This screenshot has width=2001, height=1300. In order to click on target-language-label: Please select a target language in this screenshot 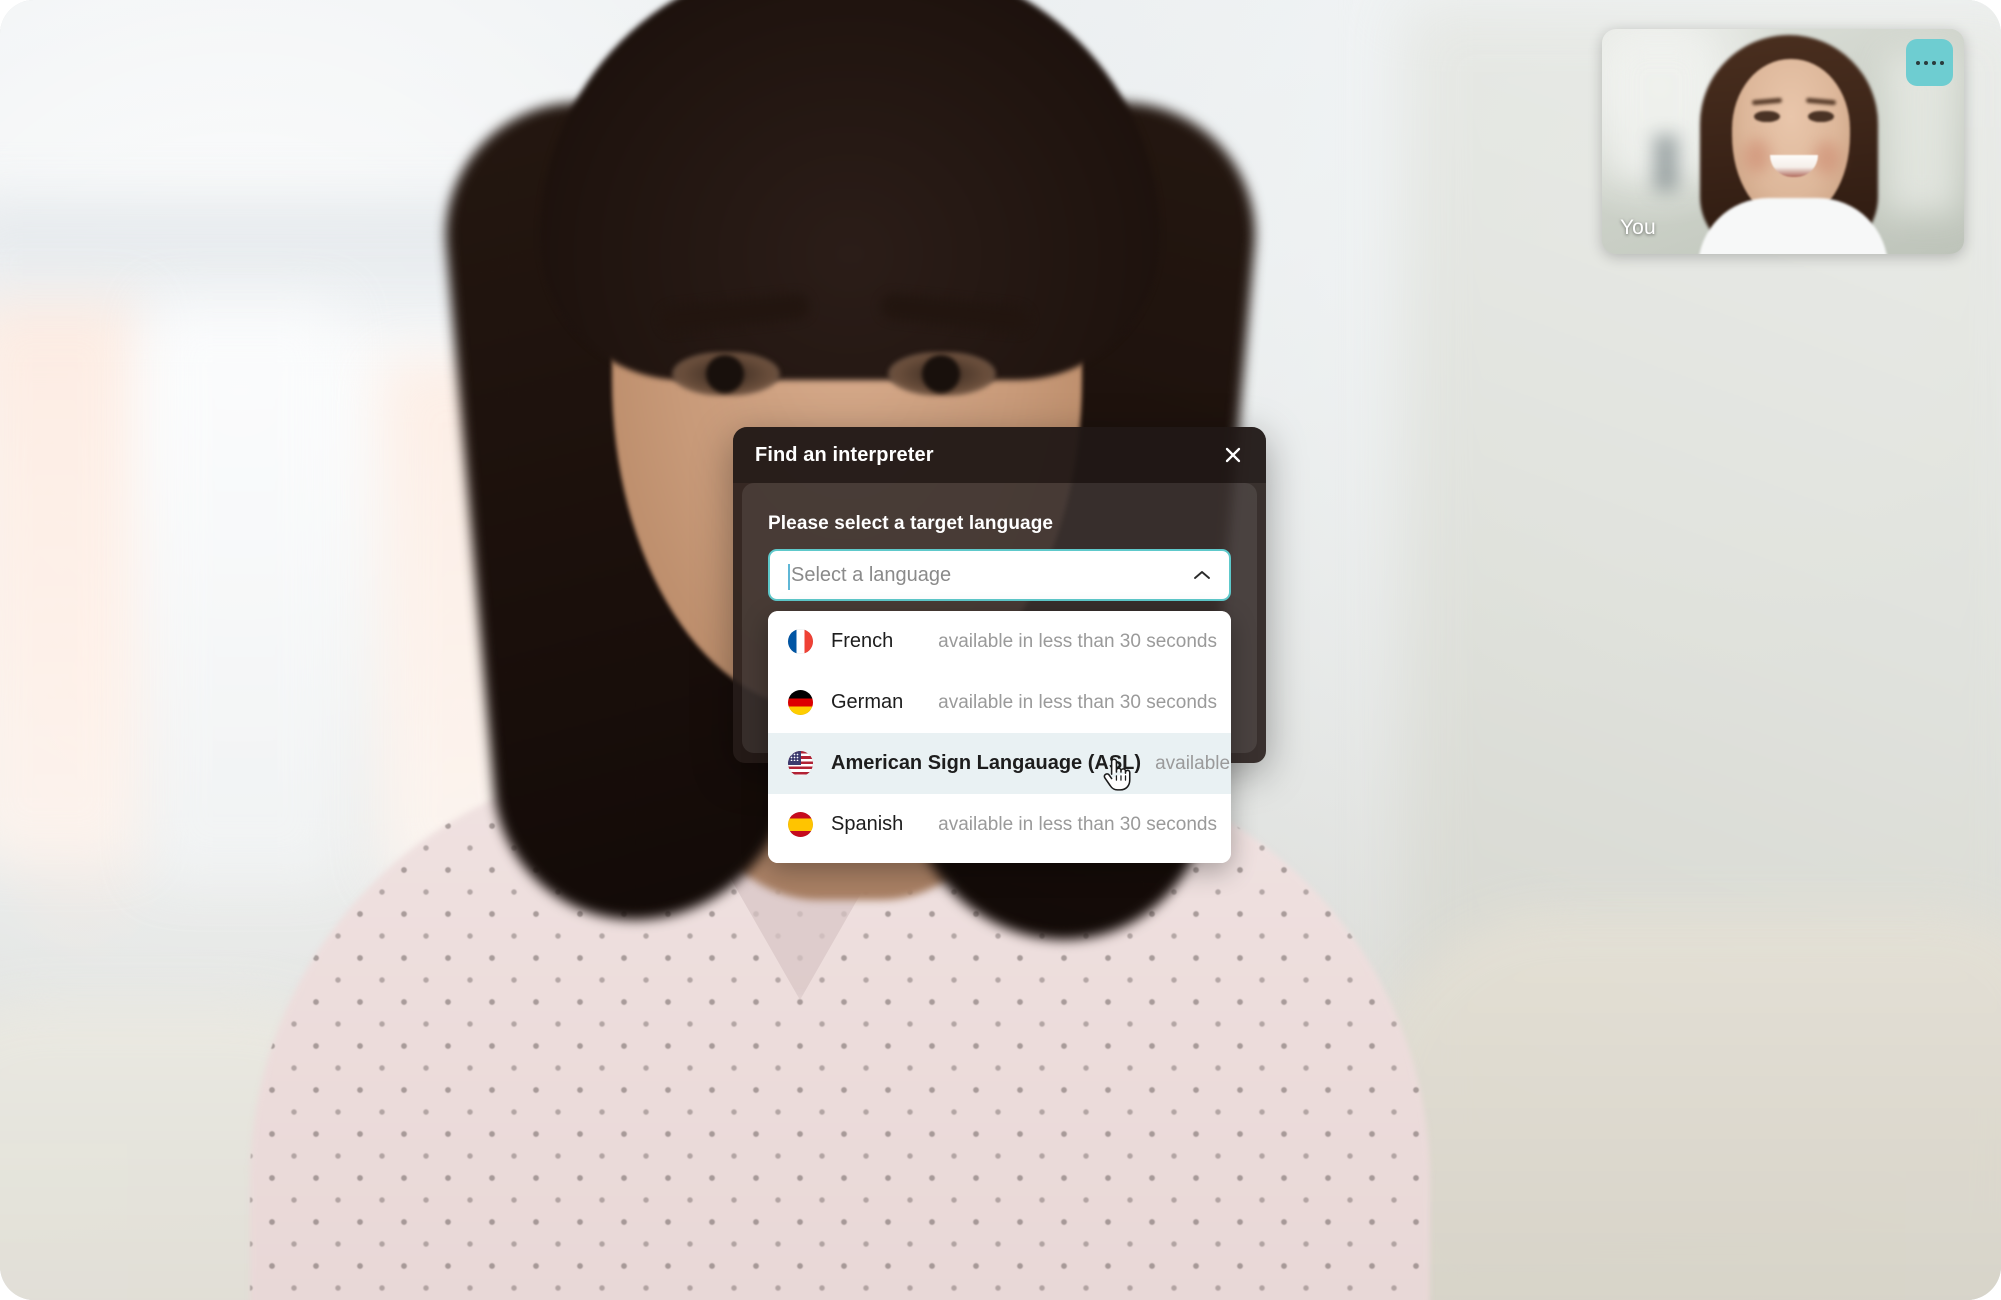, I will do `click(911, 523)`.